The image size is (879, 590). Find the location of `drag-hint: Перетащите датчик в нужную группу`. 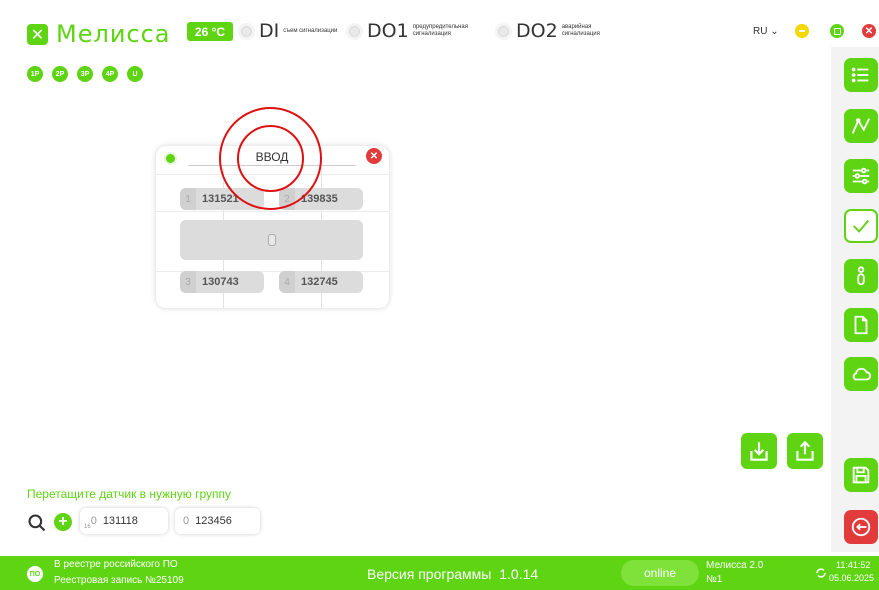

drag-hint: Перетащите датчик в нужную группу is located at coordinates (129, 494).